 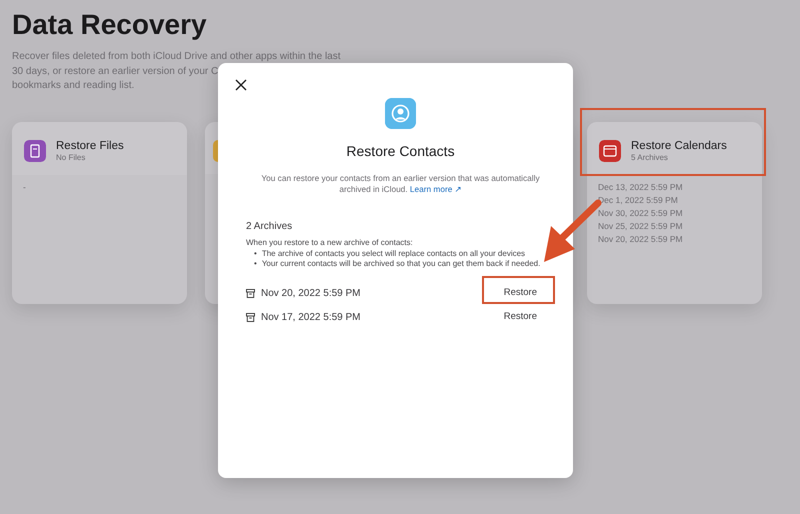 What do you see at coordinates (400, 151) in the screenshot?
I see `dialog-title: Restore Contacts` at bounding box center [400, 151].